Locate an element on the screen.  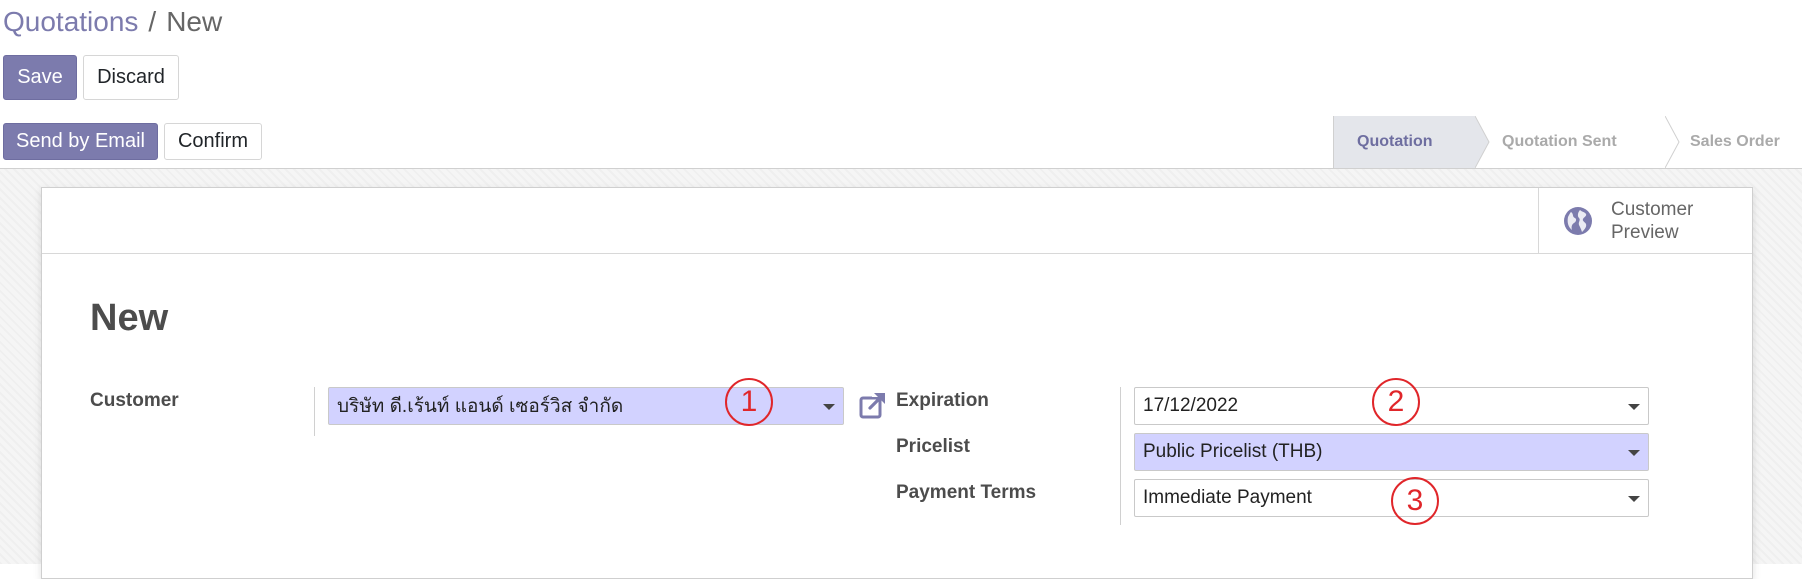
pricelist-select: Public Pricelist (THB) is located at coordinates (1391, 452).